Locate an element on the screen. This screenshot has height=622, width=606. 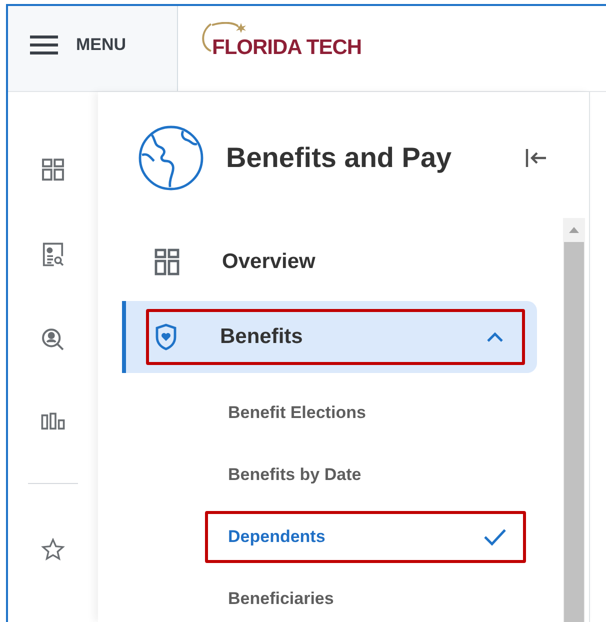
sub-nav-link: Benefit Elections is located at coordinates (297, 413).